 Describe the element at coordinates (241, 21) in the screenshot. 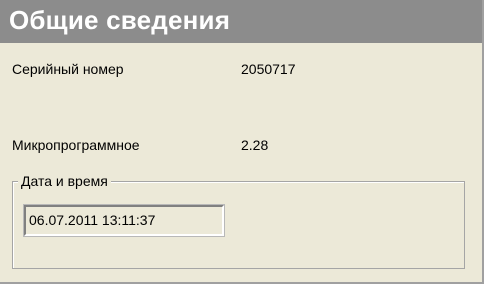

I see `panel-header: Общие сведения` at that location.